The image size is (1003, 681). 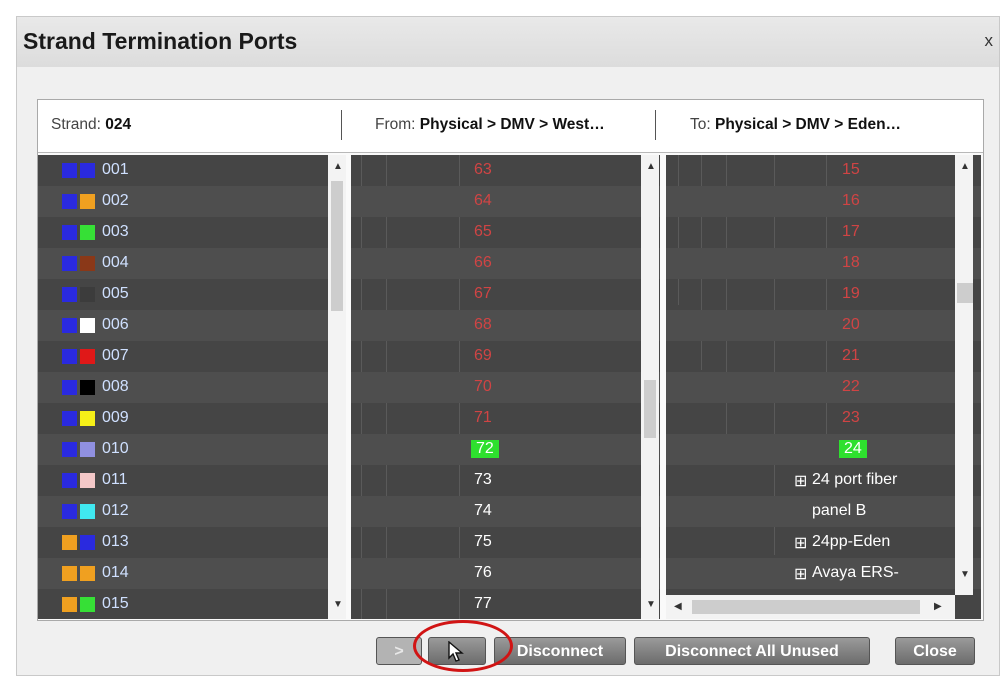 I want to click on scroll-right-icon: ▶, so click(x=938, y=606).